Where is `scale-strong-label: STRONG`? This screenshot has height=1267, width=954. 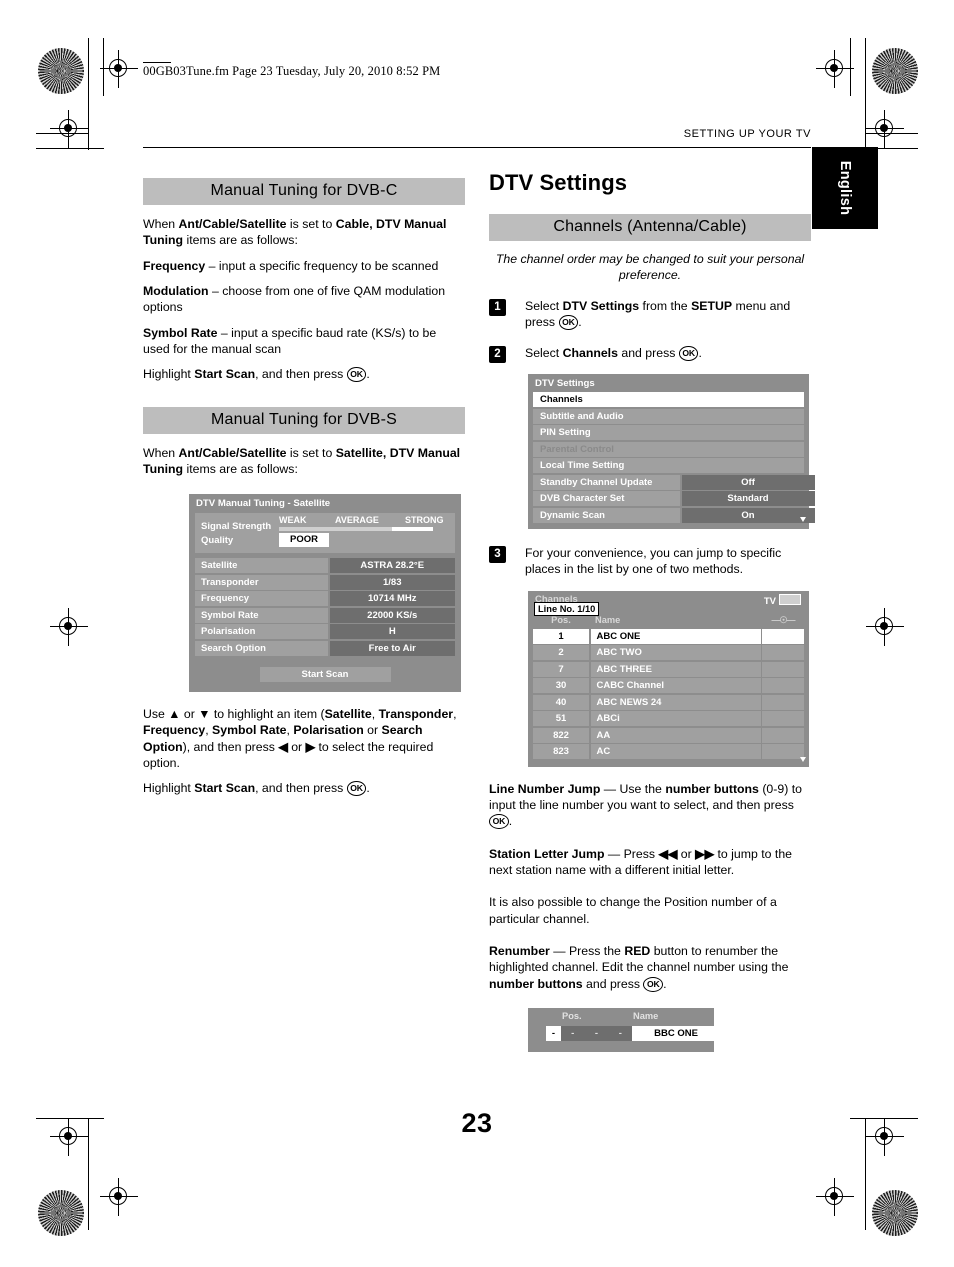 scale-strong-label: STRONG is located at coordinates (424, 520).